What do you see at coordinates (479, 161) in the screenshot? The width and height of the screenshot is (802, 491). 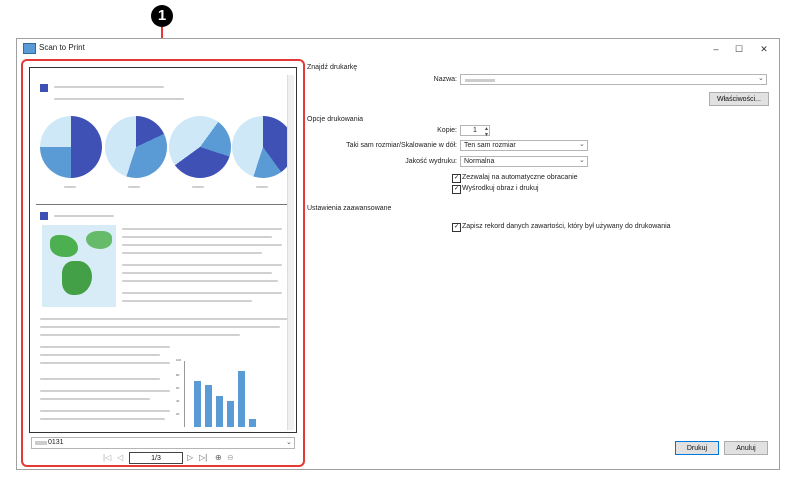 I see `quality-value: Normalna` at bounding box center [479, 161].